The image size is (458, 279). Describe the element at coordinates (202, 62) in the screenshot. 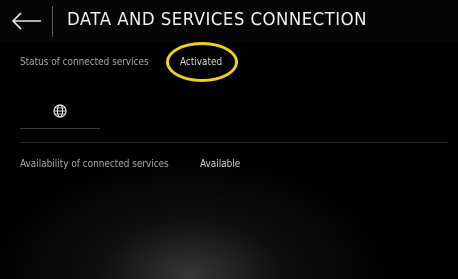

I see `highlight-circle` at that location.